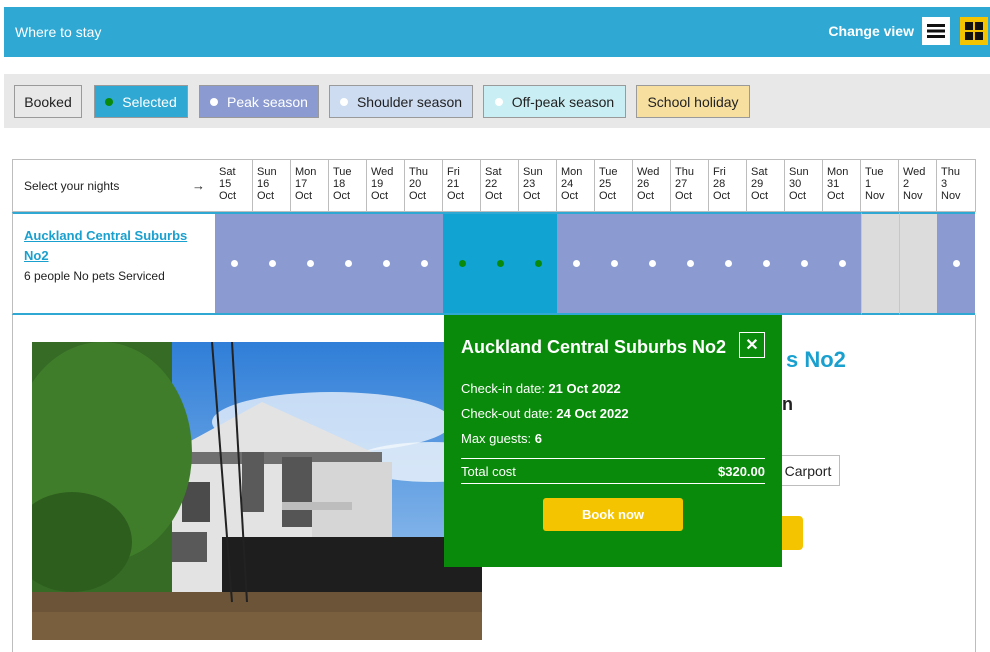 This screenshot has height=652, width=990. What do you see at coordinates (538, 438) in the screenshot?
I see `guests-value: 6` at bounding box center [538, 438].